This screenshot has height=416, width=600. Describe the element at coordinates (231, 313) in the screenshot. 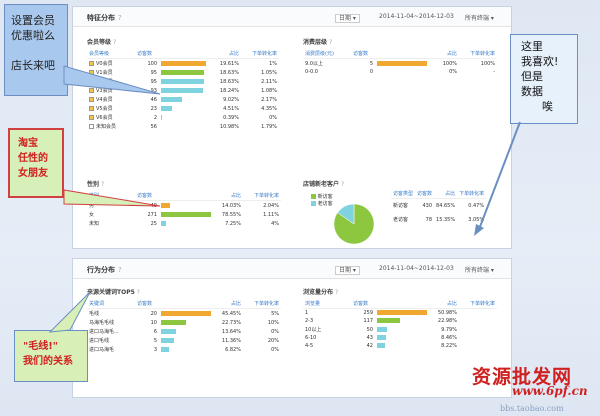

I see `percentage: 45.45%` at that location.